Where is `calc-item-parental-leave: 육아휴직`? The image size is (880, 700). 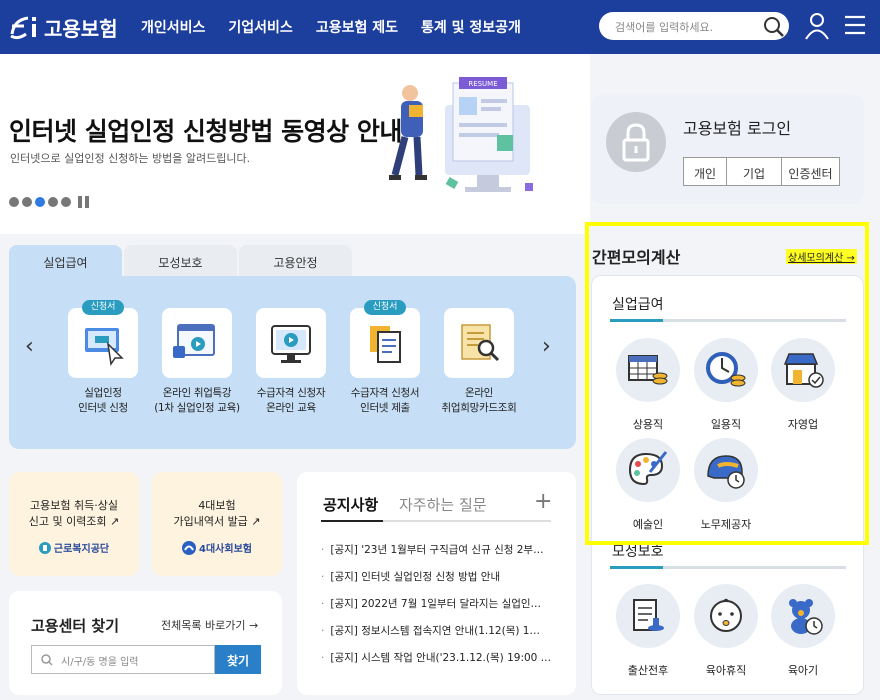 calc-item-parental-leave: 육아휴직 is located at coordinates (726, 631).